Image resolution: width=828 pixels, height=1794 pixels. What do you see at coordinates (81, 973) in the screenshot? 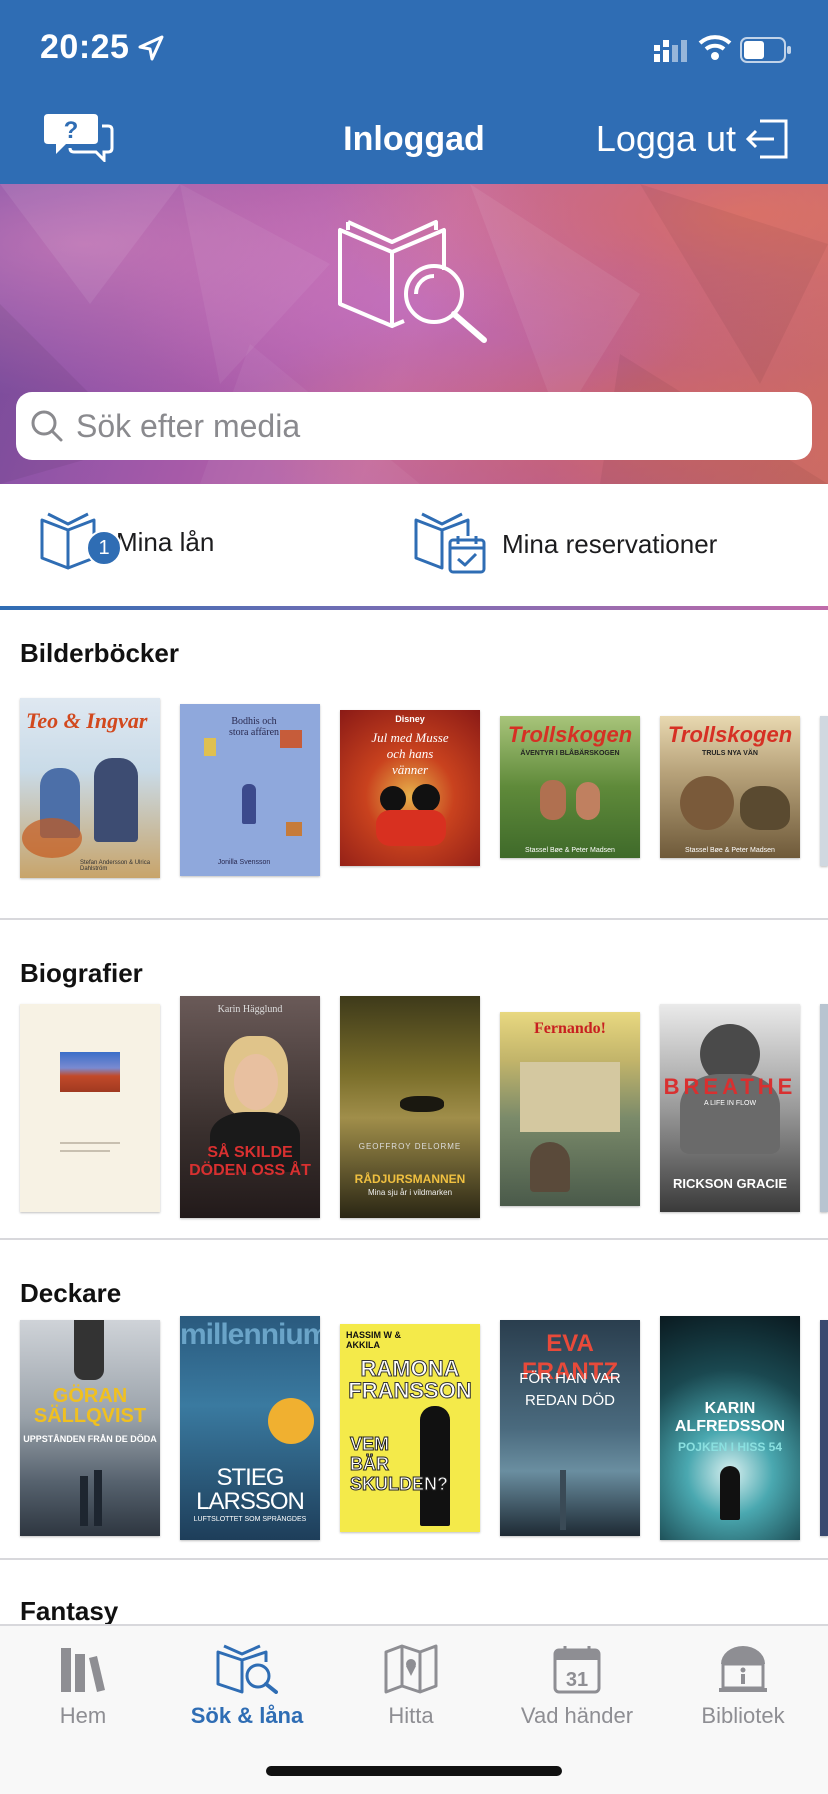
I see `section-title: Biografier` at bounding box center [81, 973].